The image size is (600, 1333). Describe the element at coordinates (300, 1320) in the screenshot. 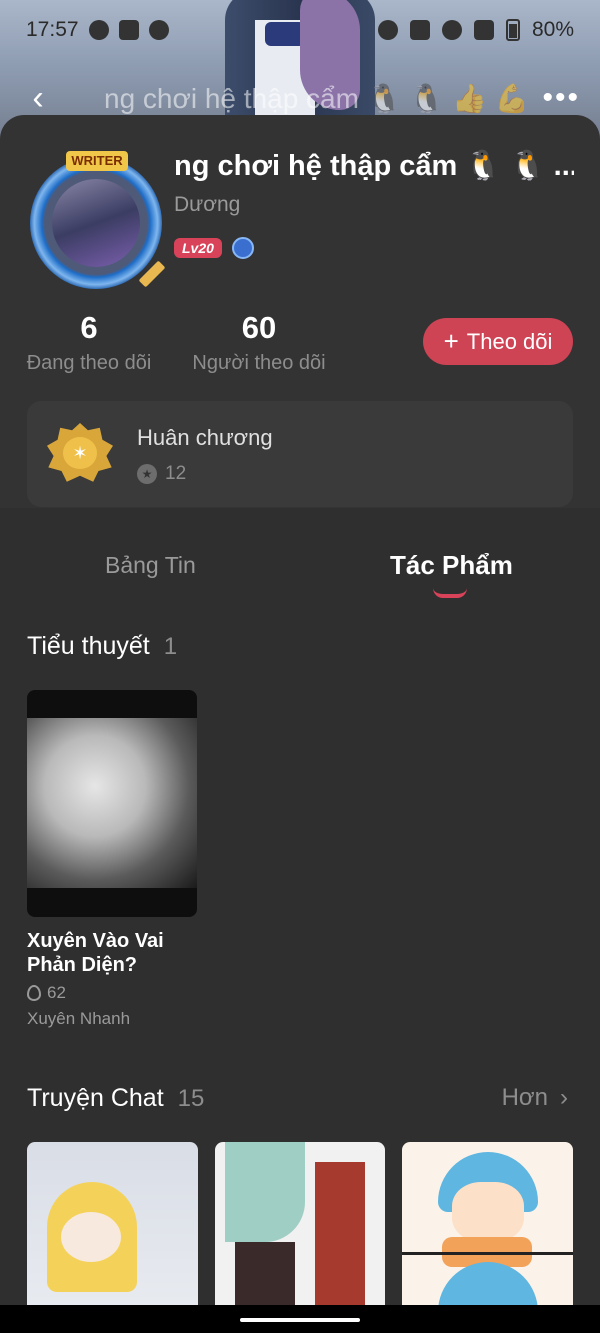

I see `home-indicator` at that location.